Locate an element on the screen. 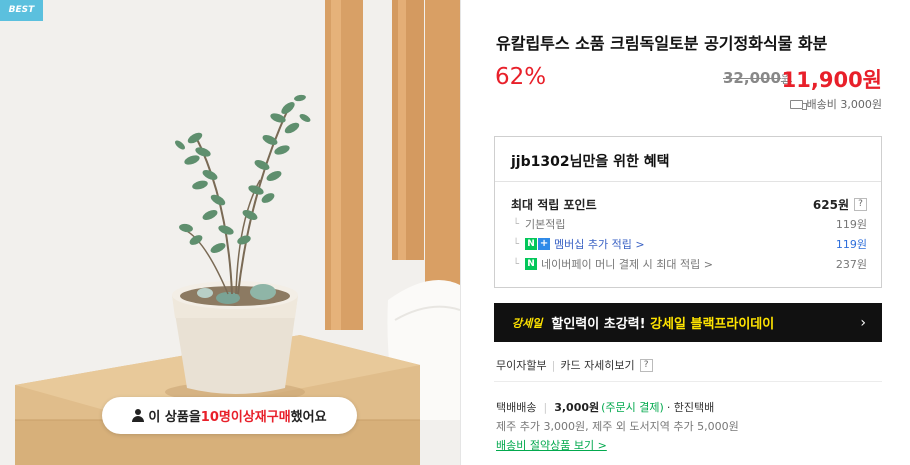 The height and width of the screenshot is (465, 910). max-point-label: 최대 적립 포인트 is located at coordinates (554, 204).